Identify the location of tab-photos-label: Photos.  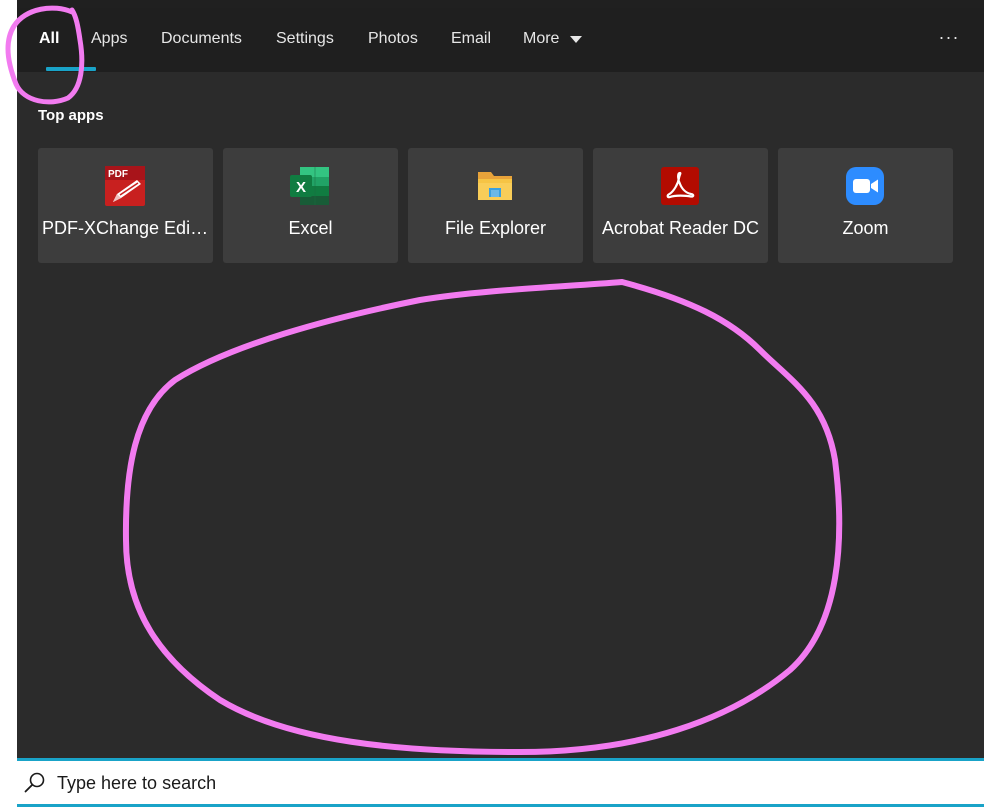
(393, 38).